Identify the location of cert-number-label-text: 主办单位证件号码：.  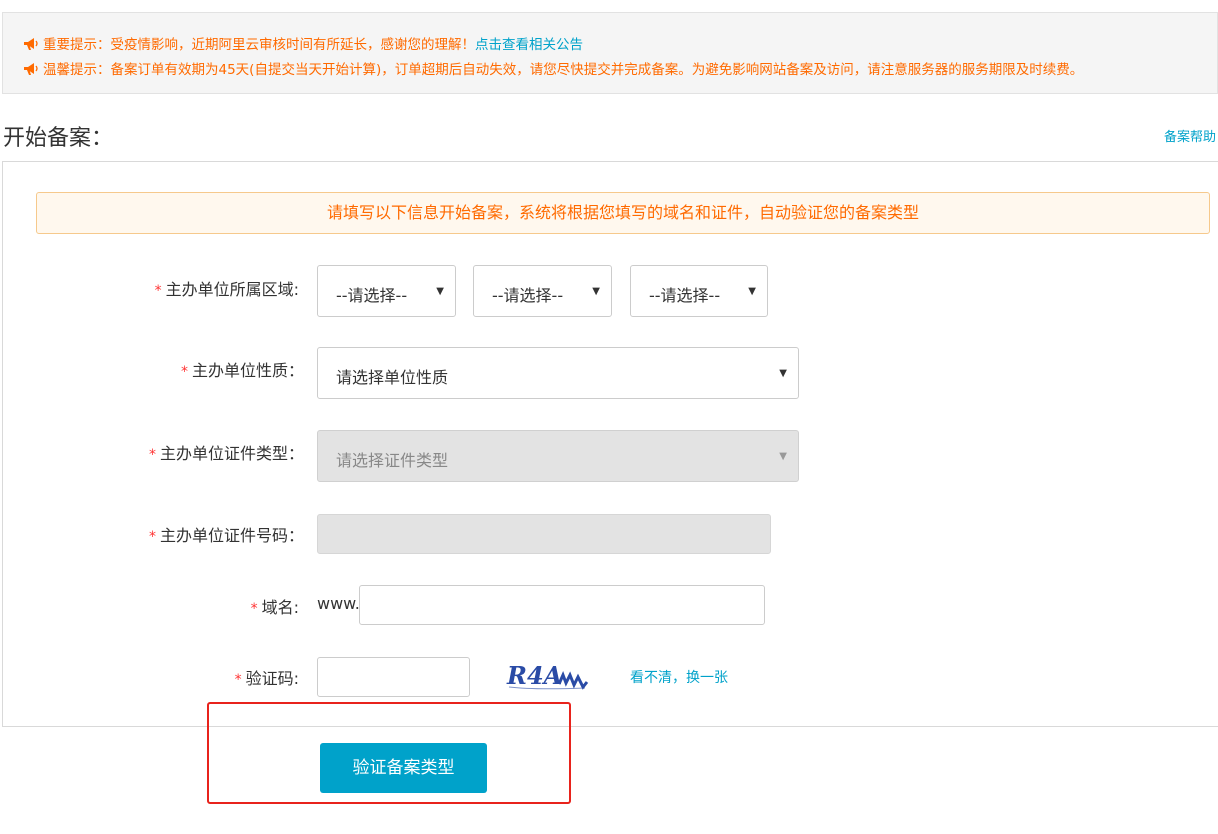
(231, 535).